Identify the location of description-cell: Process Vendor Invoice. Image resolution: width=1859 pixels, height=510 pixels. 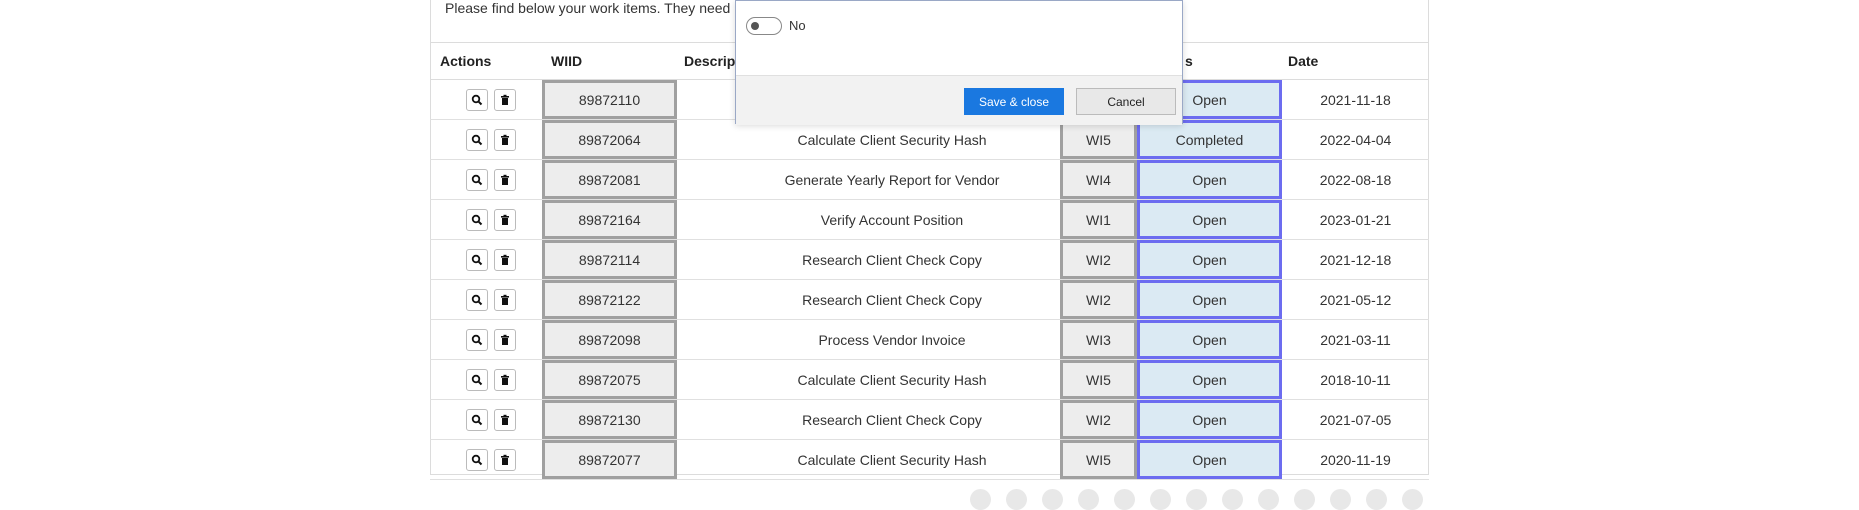
(892, 339).